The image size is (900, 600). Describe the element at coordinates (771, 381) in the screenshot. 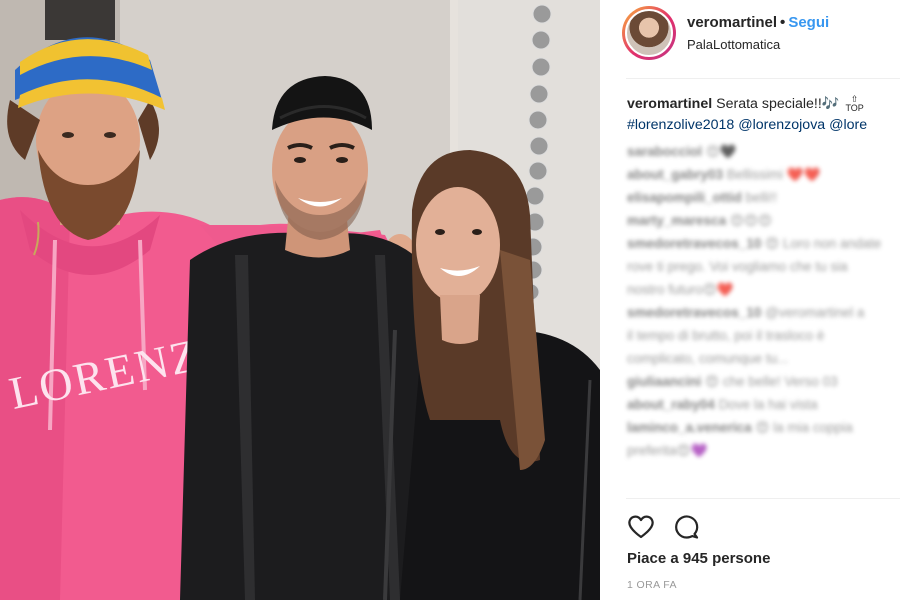

I see `comment-text: 😍 che belle! Verso 03` at that location.